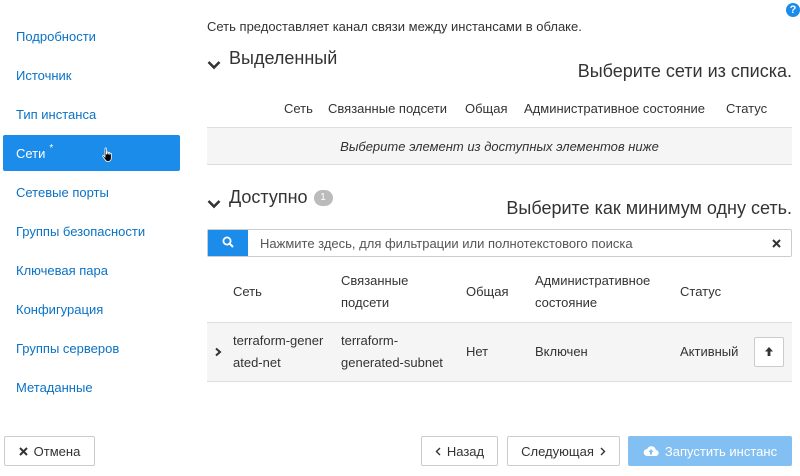 This screenshot has height=476, width=800. I want to click on sidebar-item-details: Подробности, so click(91, 36).